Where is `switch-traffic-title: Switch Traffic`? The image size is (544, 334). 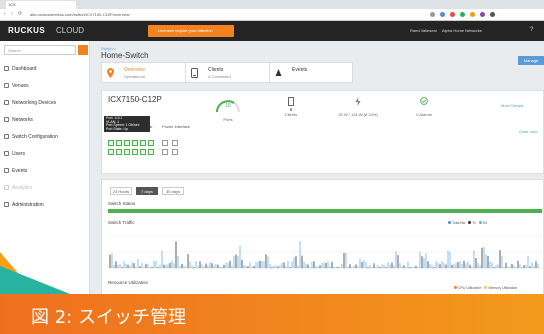
switch-traffic-title: Switch Traffic is located at coordinates (121, 222).